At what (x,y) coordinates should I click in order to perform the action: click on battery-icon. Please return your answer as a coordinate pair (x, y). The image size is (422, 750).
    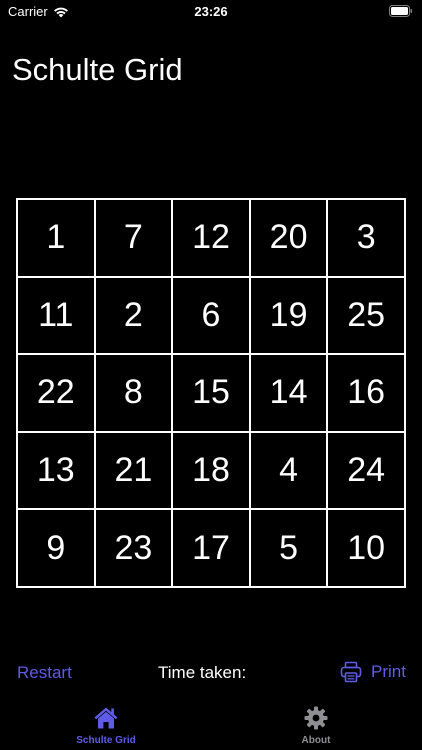
    Looking at the image, I should click on (401, 11).